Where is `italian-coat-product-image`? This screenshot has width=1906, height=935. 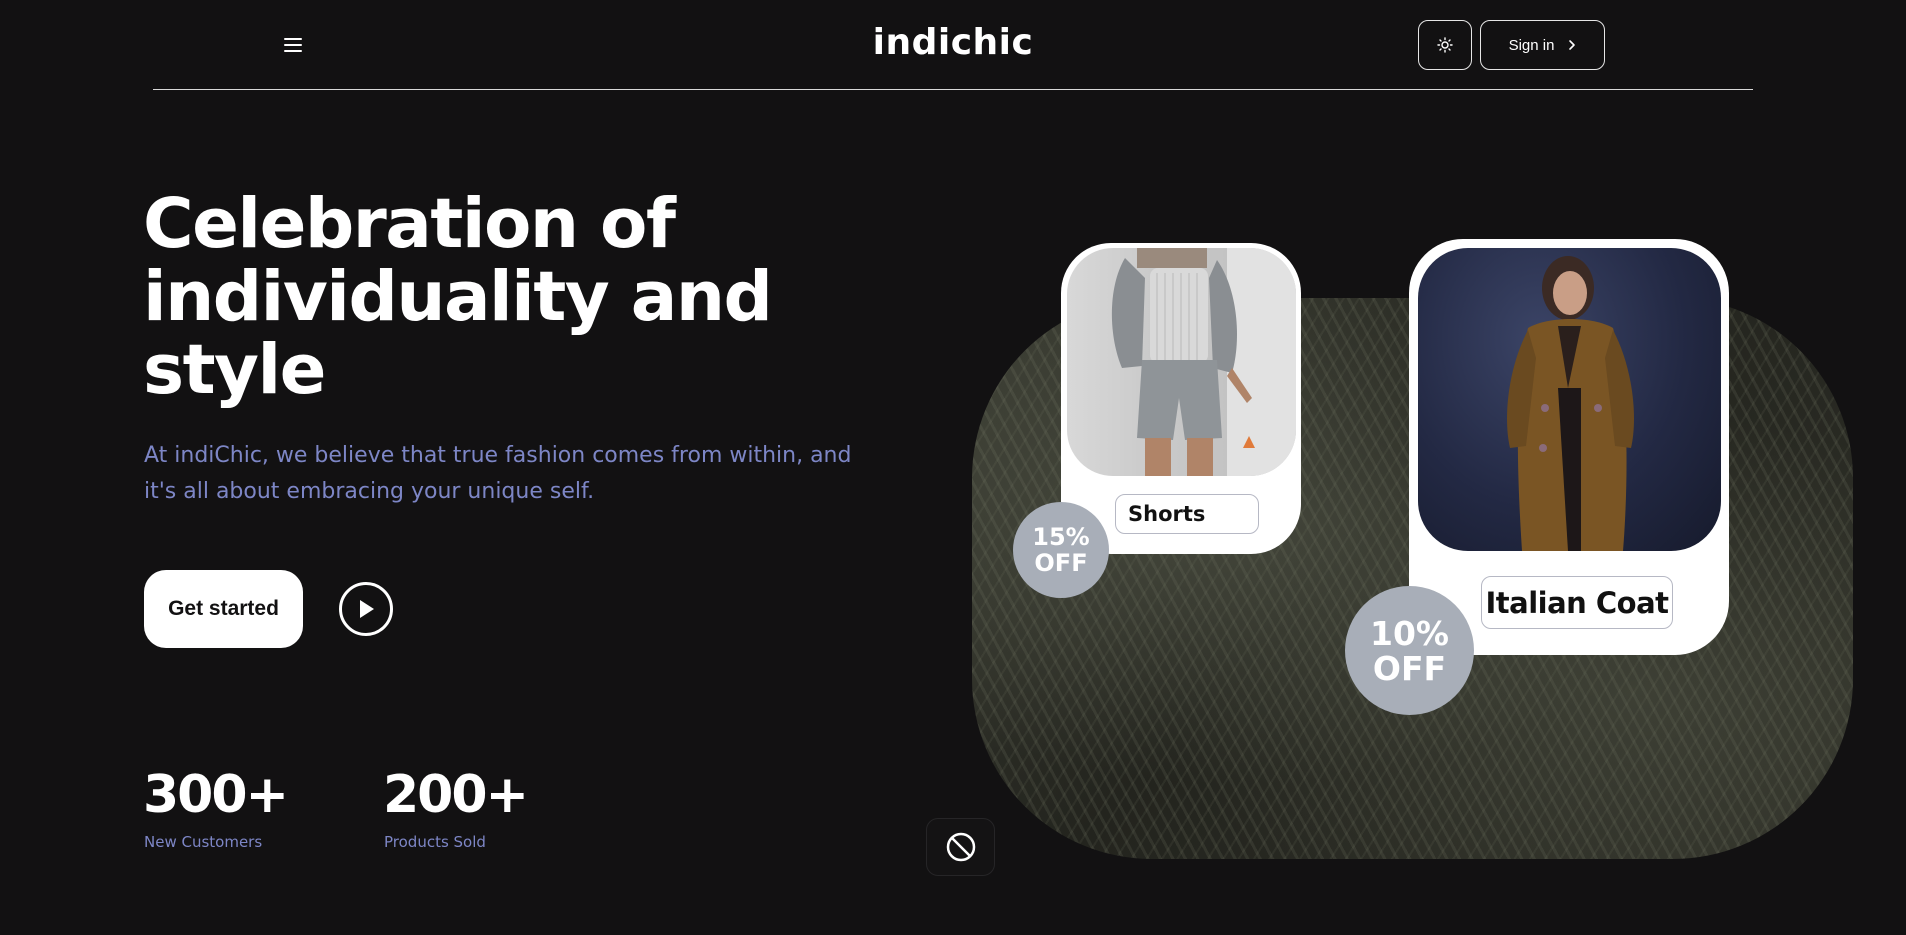 italian-coat-product-image is located at coordinates (1569, 399).